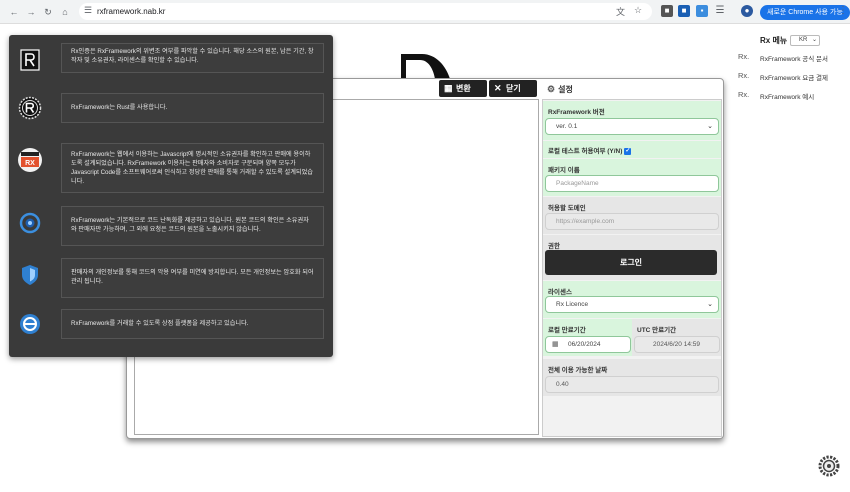  I want to click on domain-label: 허용할 도메인, so click(567, 208).